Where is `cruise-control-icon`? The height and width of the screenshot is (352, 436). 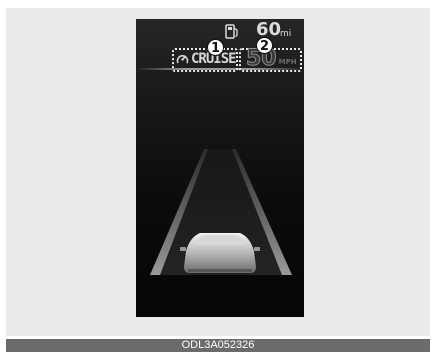 cruise-control-icon is located at coordinates (182, 58).